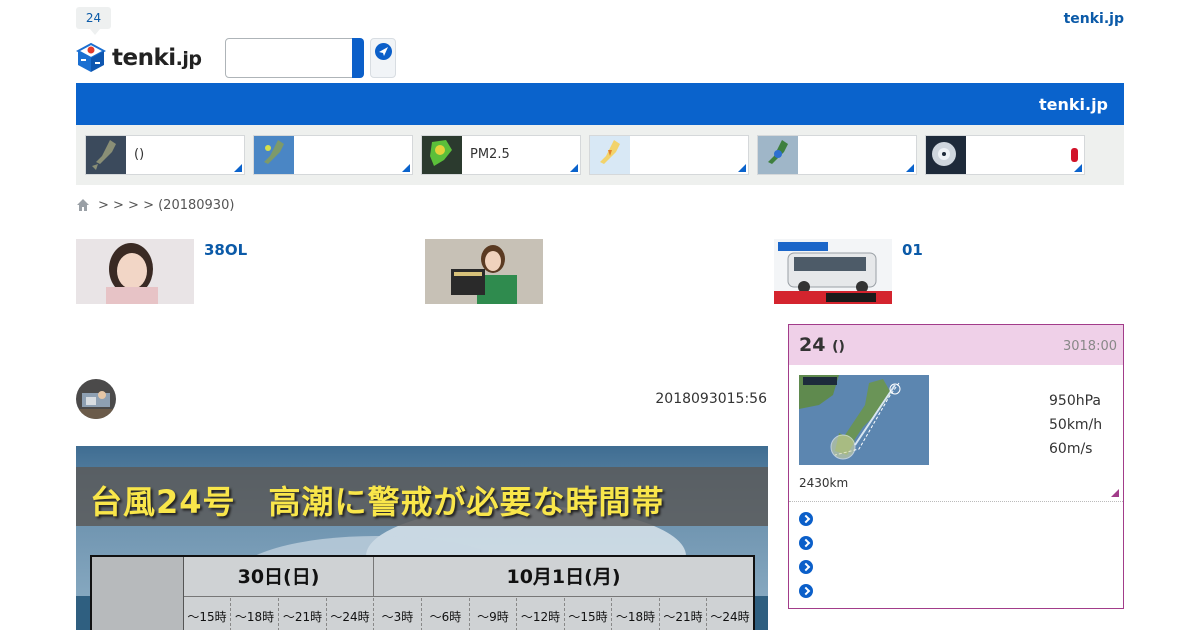 Image resolution: width=1200 pixels, height=630 pixels. Describe the element at coordinates (166, 205) in the screenshot. I see `breadcrumb-trail: > > > > (20180930)` at that location.